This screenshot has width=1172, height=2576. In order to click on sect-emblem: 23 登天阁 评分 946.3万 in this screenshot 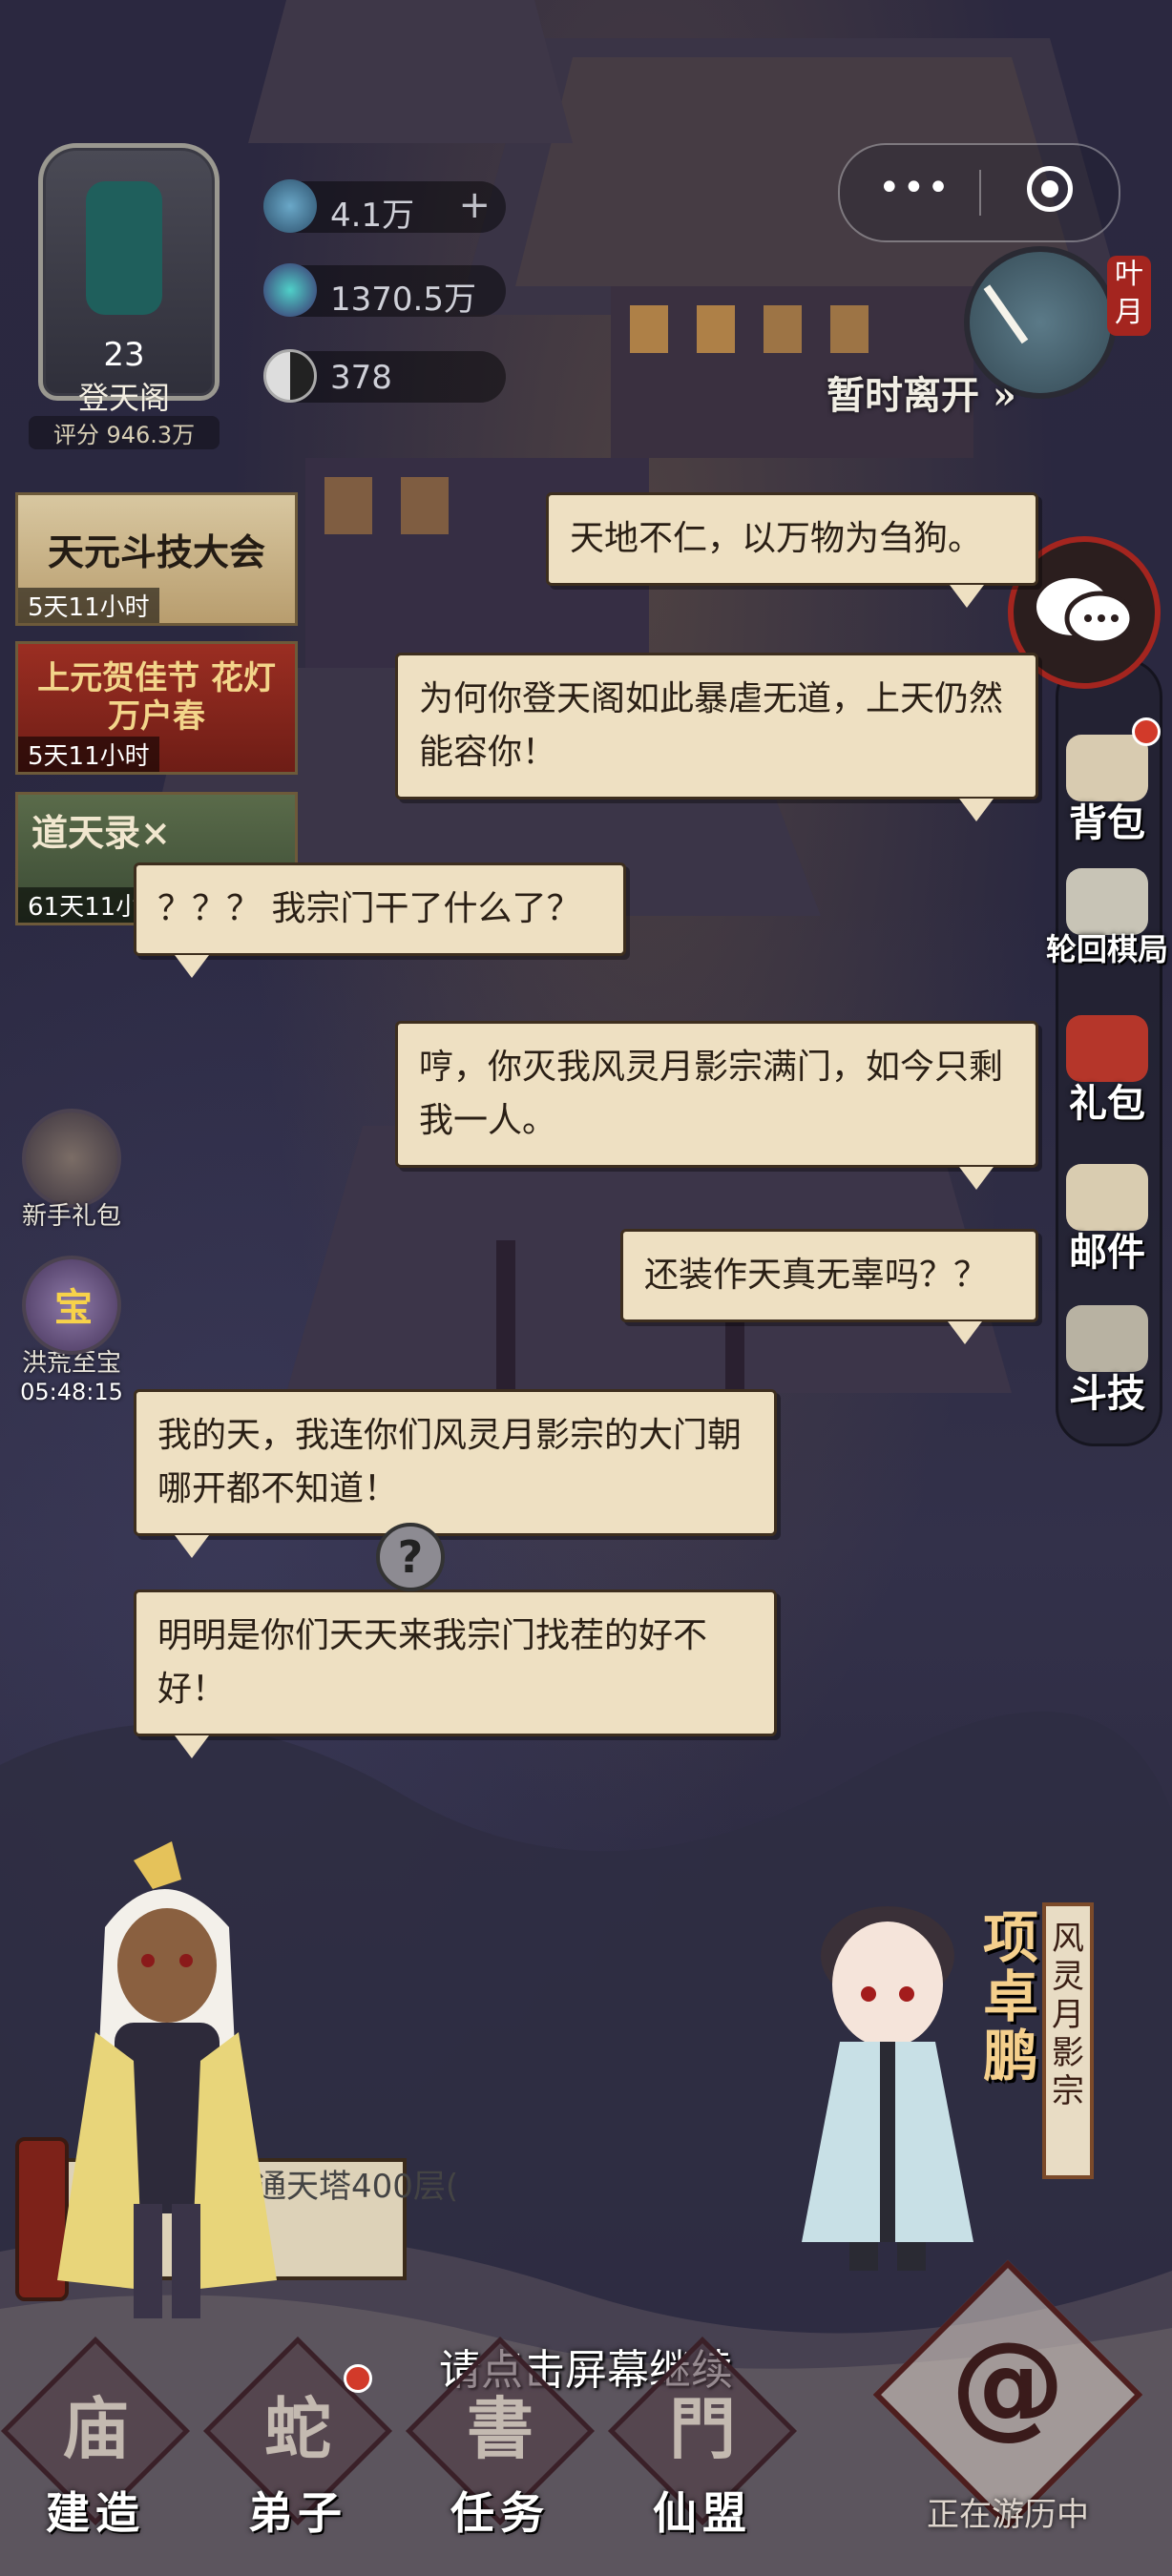, I will do `click(124, 286)`.